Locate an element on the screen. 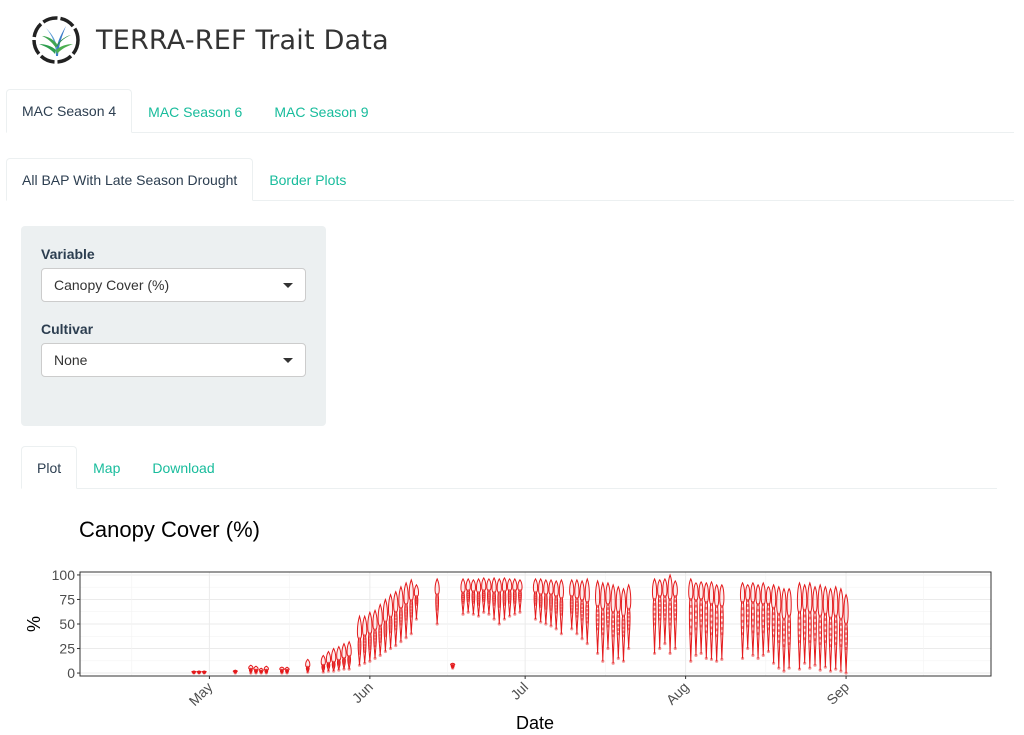 The height and width of the screenshot is (735, 1024). cultivar-field: Cultivar None is located at coordinates (173, 349).